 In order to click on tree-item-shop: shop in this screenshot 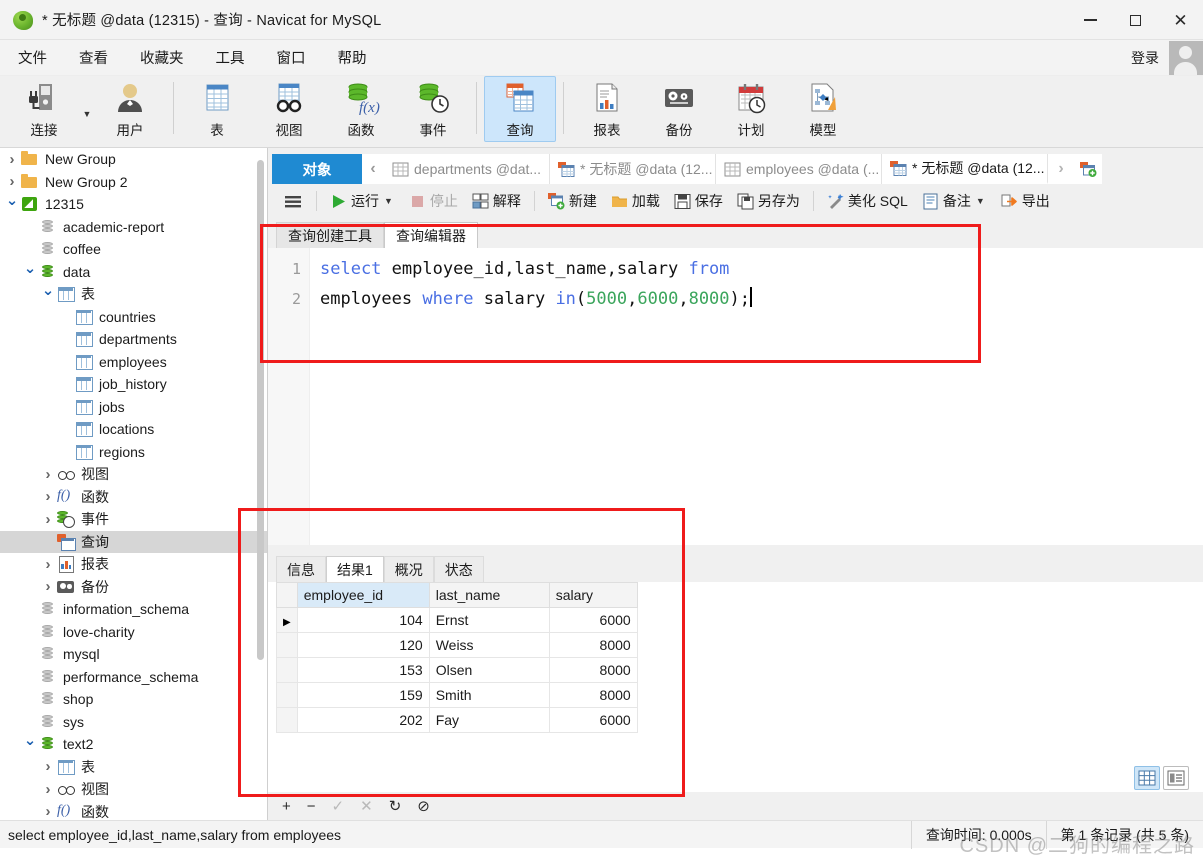, I will do `click(133, 699)`.